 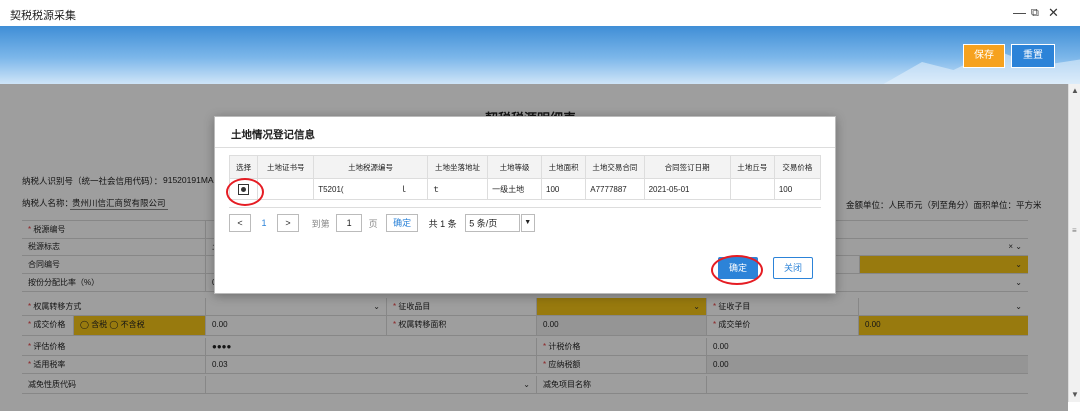 I want to click on save-button: 保存, so click(x=984, y=56).